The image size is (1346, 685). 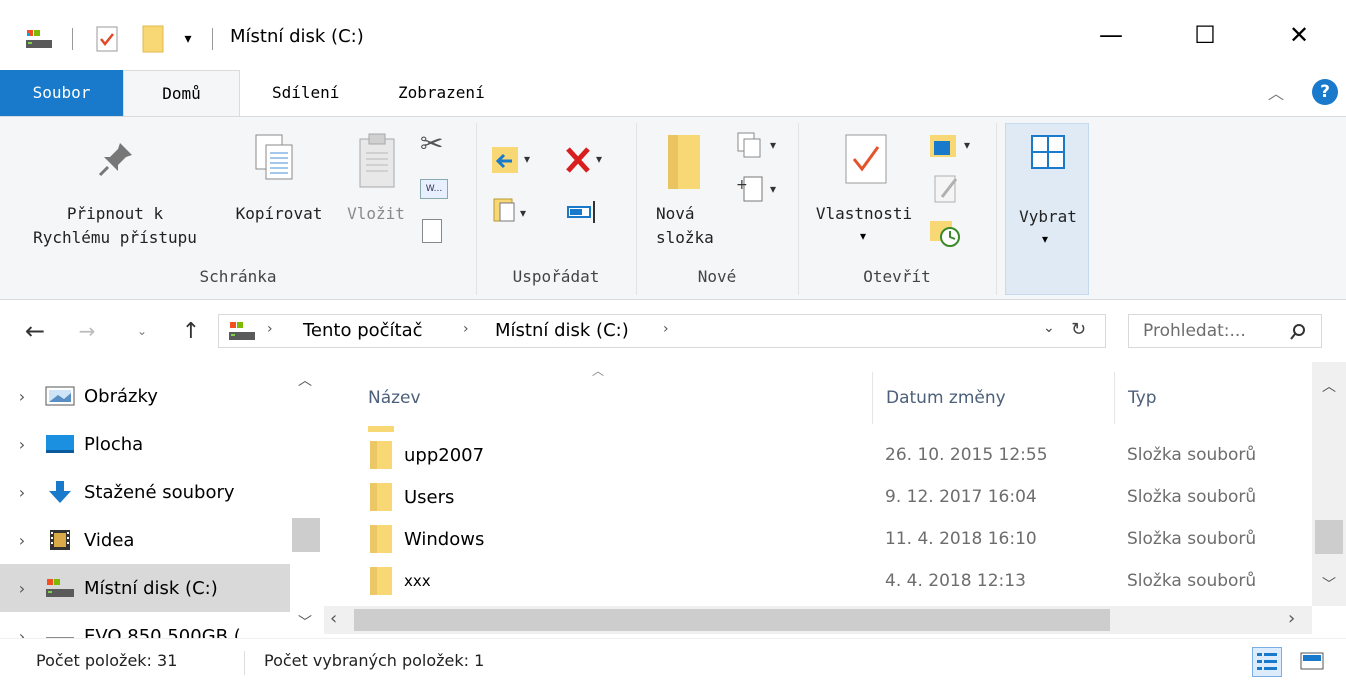 I want to click on pin-quick-access-button: Připnout k Rychlému přístupu, so click(x=113, y=192).